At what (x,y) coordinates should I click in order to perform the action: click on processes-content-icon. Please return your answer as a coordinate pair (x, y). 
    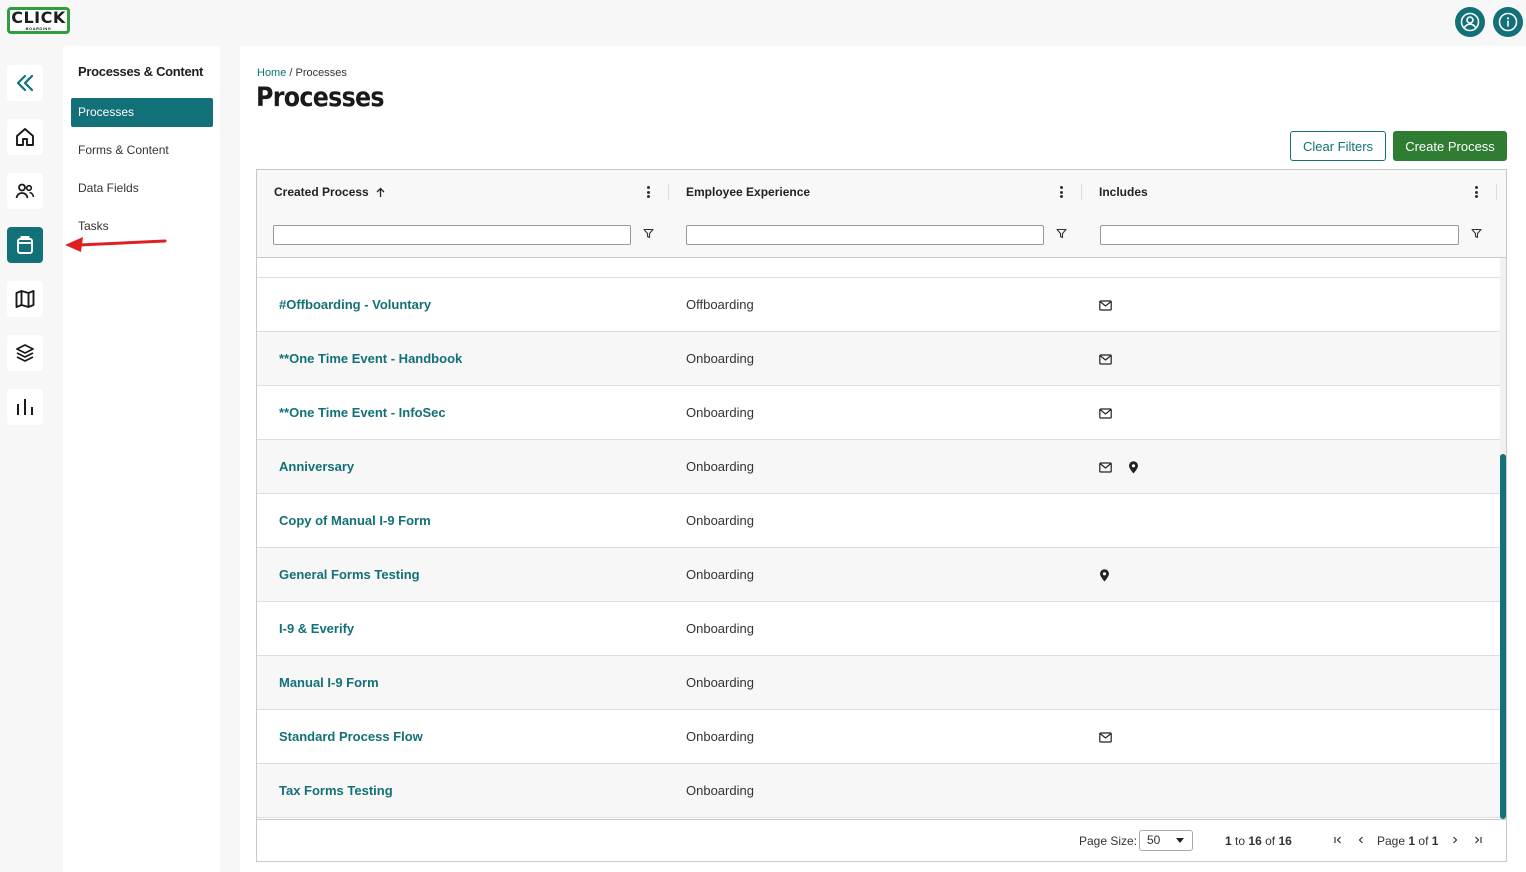
    Looking at the image, I should click on (25, 245).